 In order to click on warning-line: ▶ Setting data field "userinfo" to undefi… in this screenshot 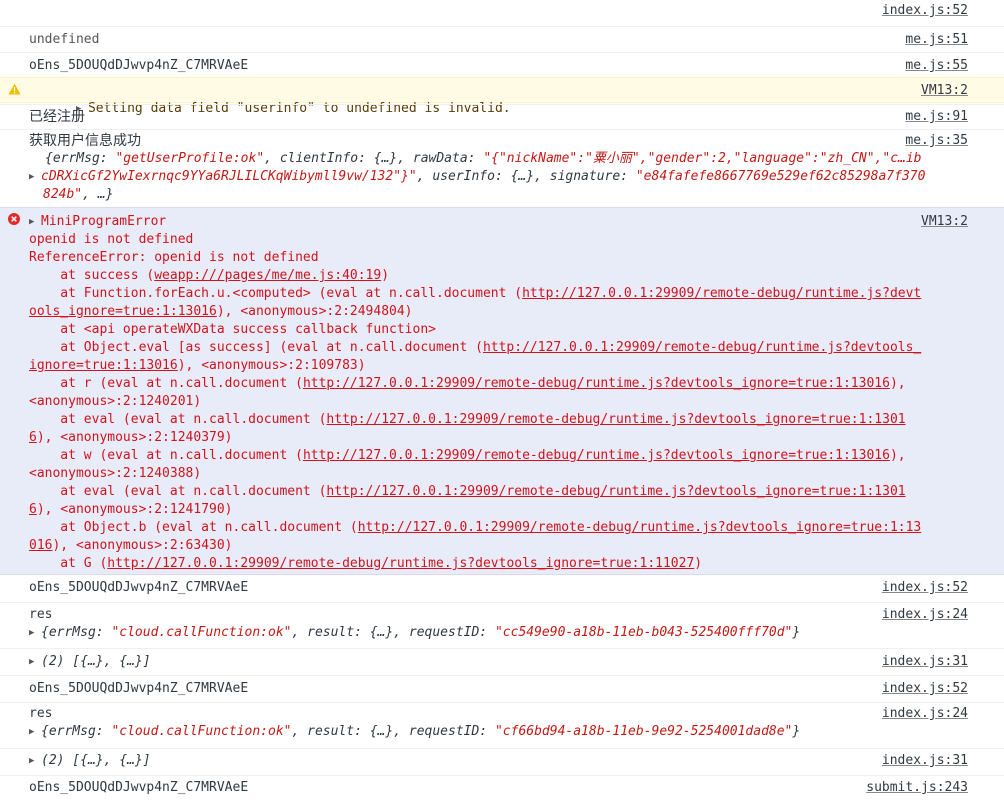, I will do `click(498, 99)`.